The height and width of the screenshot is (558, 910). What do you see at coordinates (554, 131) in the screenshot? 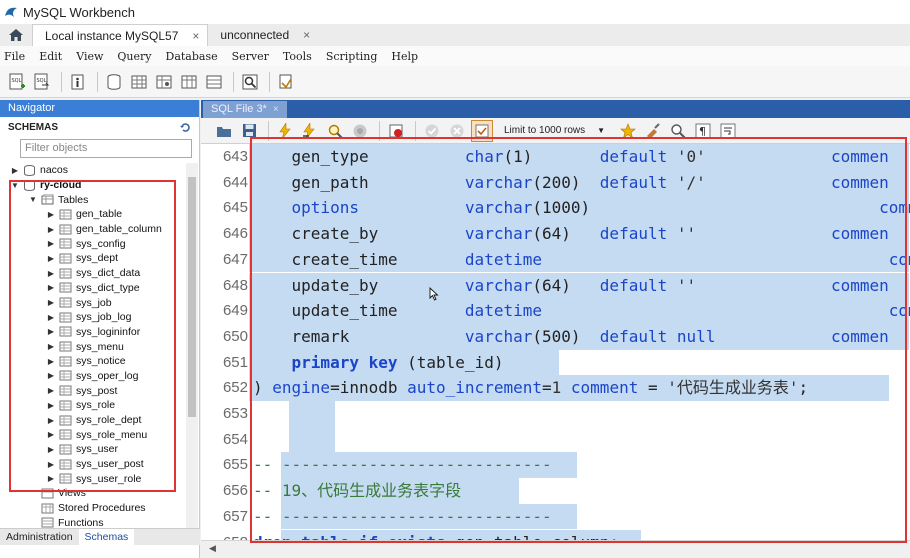
I see `limit-rows-select: Limit to 1000 rows ▼` at bounding box center [554, 131].